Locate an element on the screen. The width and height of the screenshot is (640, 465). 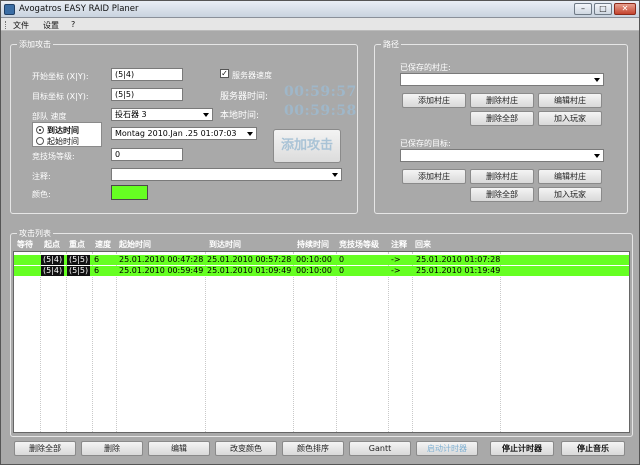
delete-village-button: 删除村庄 is located at coordinates (502, 100).